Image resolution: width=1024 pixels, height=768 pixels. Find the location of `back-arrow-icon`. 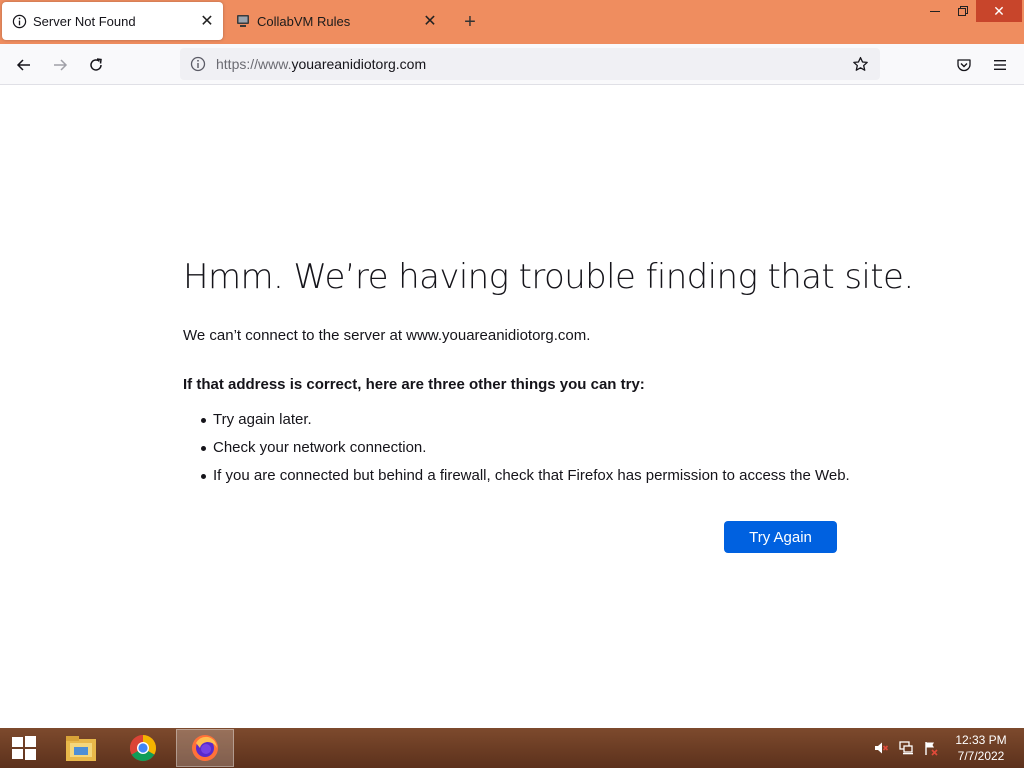

back-arrow-icon is located at coordinates (23, 65).